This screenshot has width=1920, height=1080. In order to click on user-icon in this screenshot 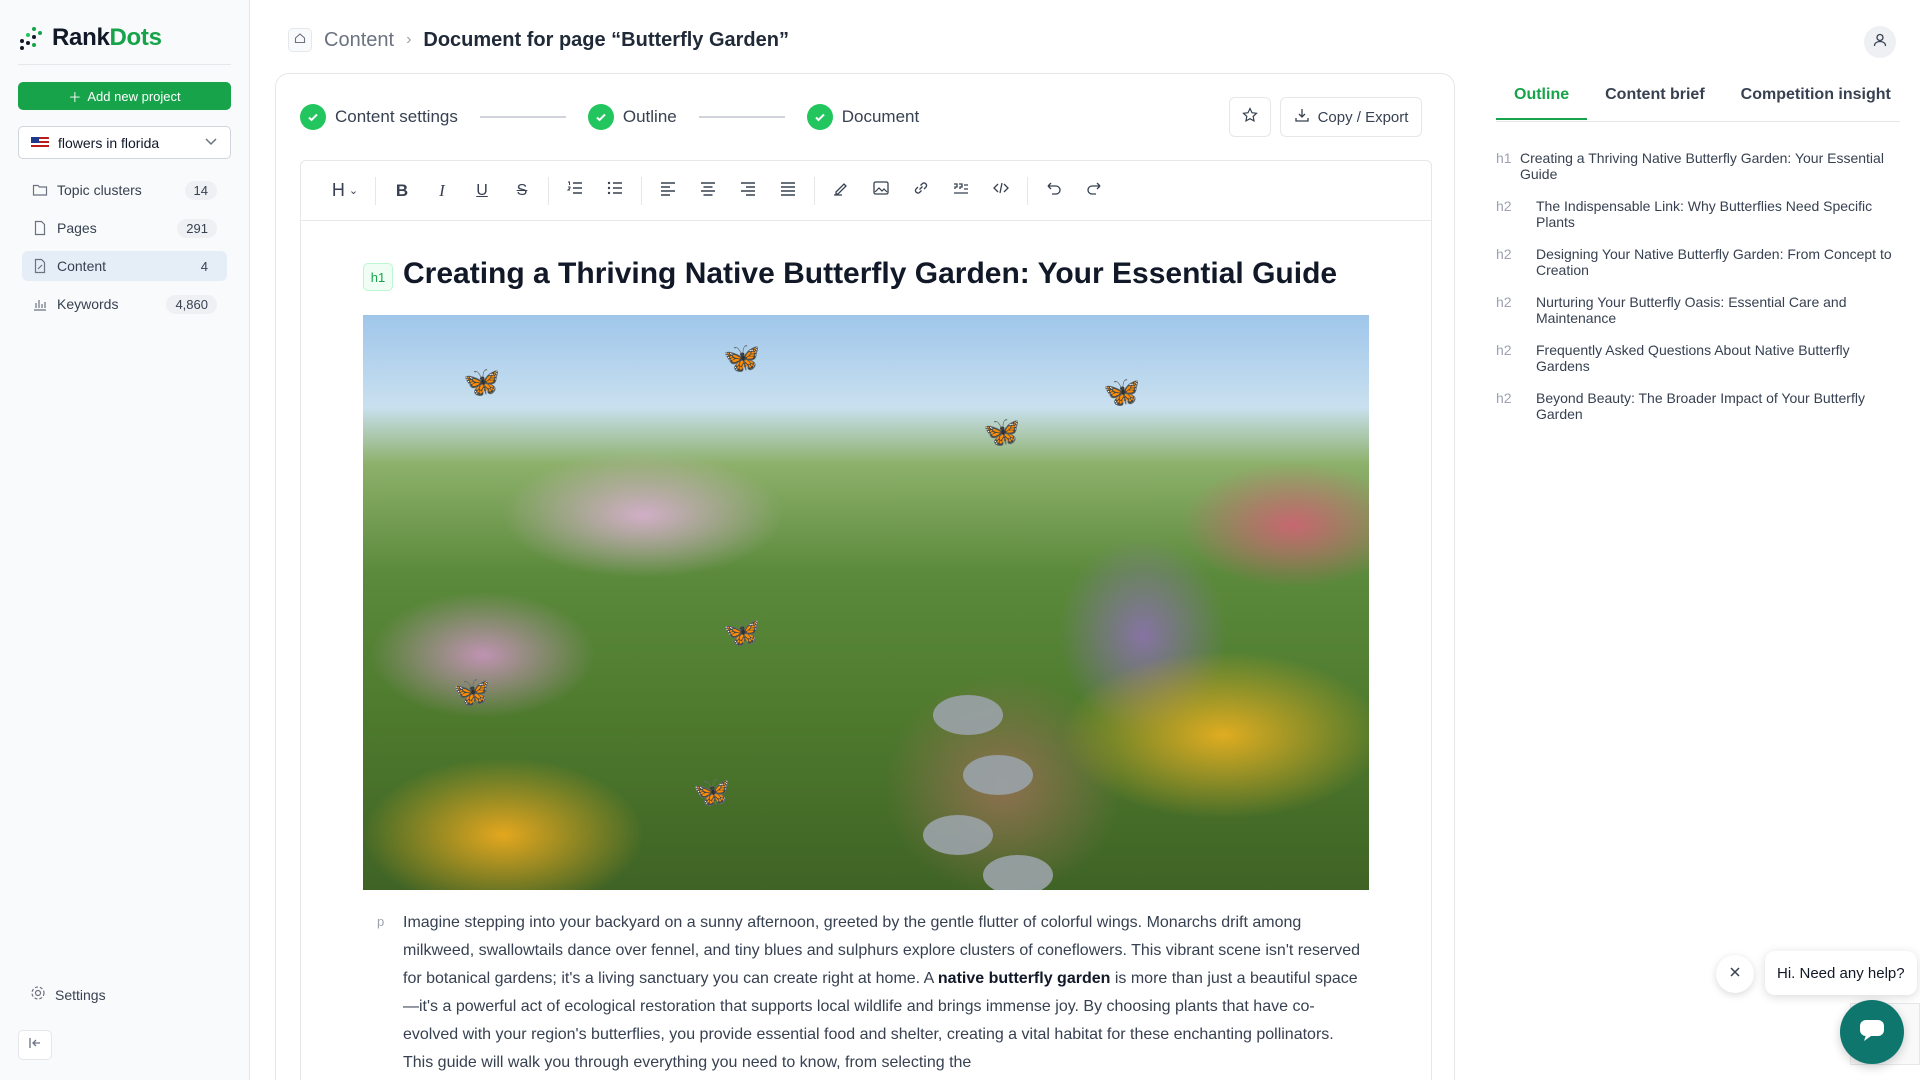, I will do `click(1880, 42)`.